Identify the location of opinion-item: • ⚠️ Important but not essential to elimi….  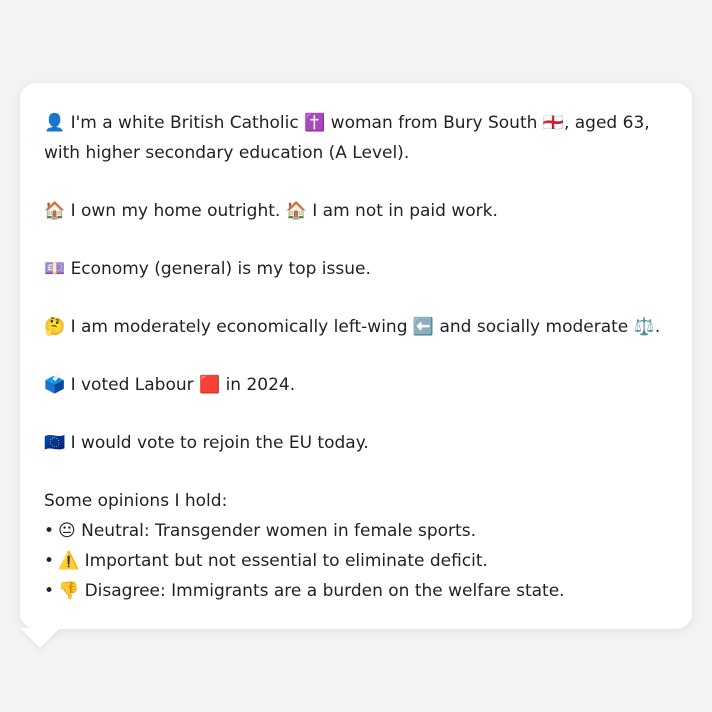
(358, 561).